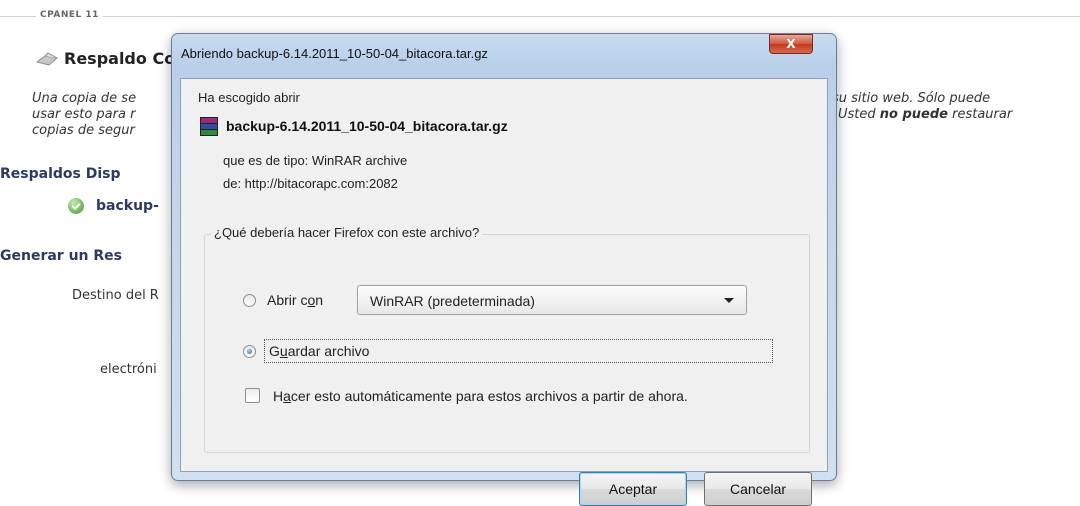 The width and height of the screenshot is (1080, 506). Describe the element at coordinates (729, 300) in the screenshot. I see `chevron-down-icon` at that location.